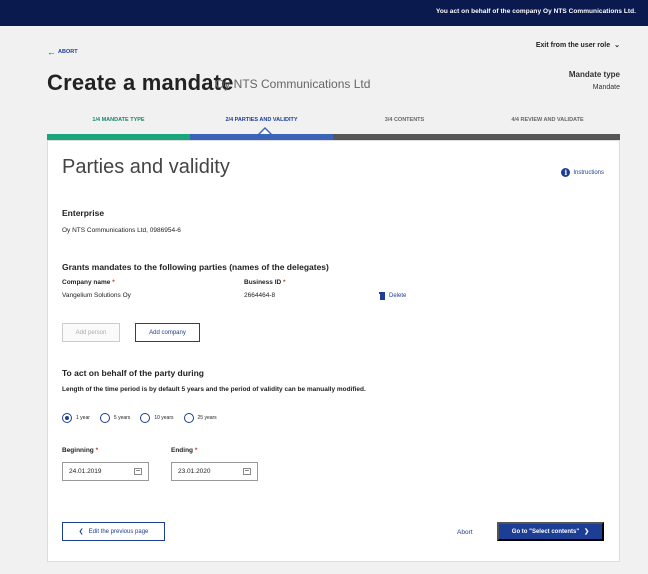 The height and width of the screenshot is (574, 648). Describe the element at coordinates (122, 418) in the screenshot. I see `radio-label: 5 years` at that location.